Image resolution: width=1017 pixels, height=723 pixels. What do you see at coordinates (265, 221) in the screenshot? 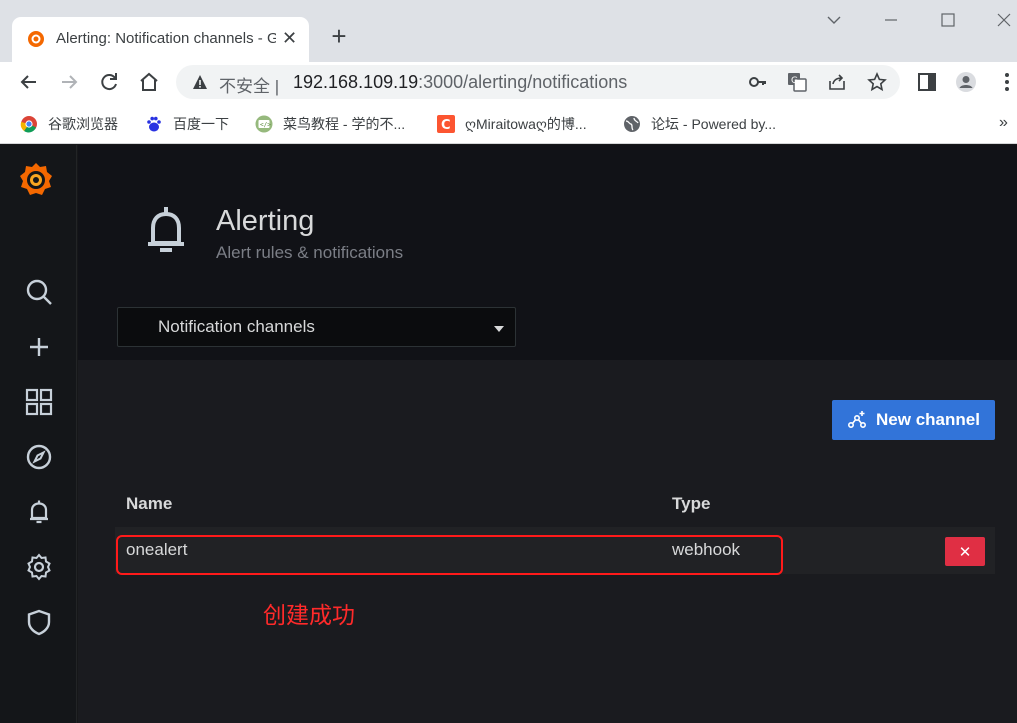
I see `page-title: Alerting` at bounding box center [265, 221].